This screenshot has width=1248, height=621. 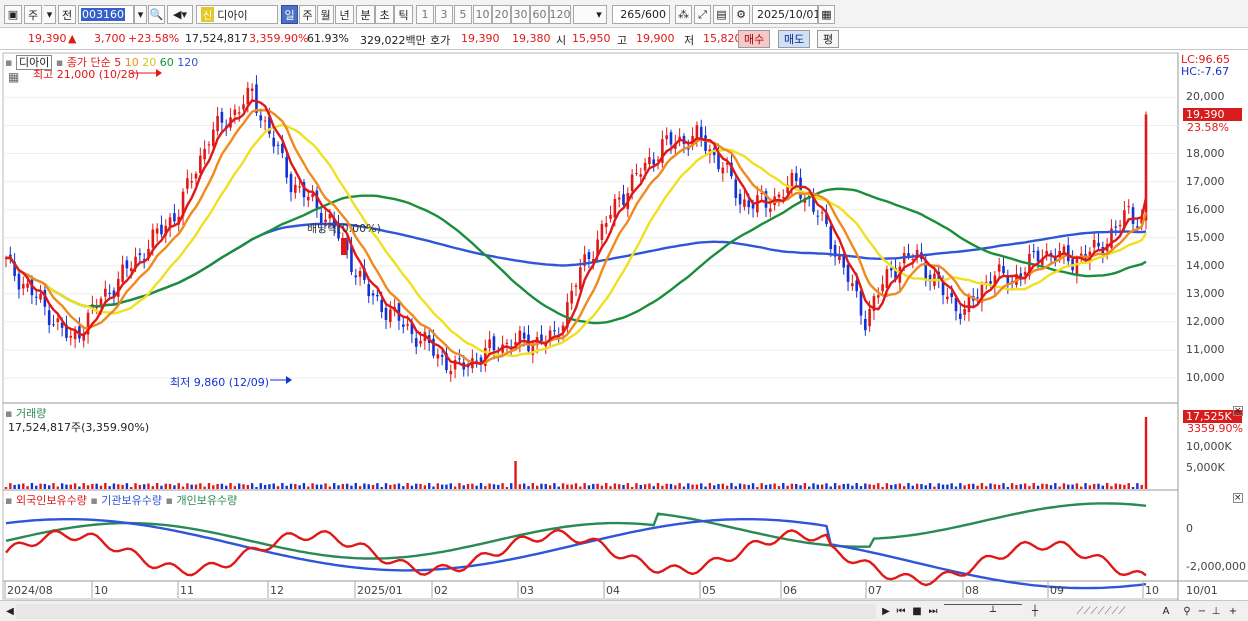 I want to click on last-price-tag: 19,390, so click(x=1212, y=114).